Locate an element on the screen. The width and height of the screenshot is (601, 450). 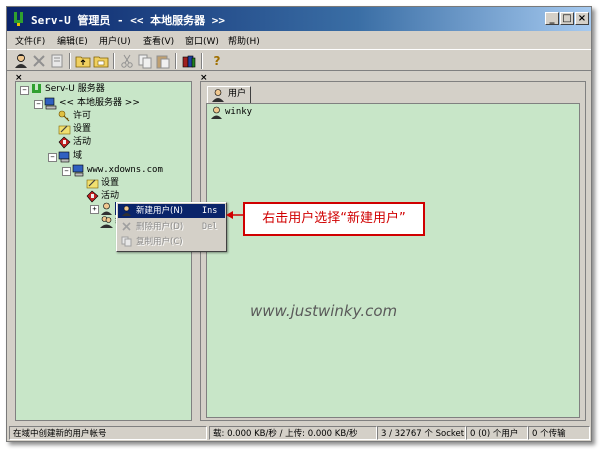
status-transfers: 0 个传输 is located at coordinates (559, 433).